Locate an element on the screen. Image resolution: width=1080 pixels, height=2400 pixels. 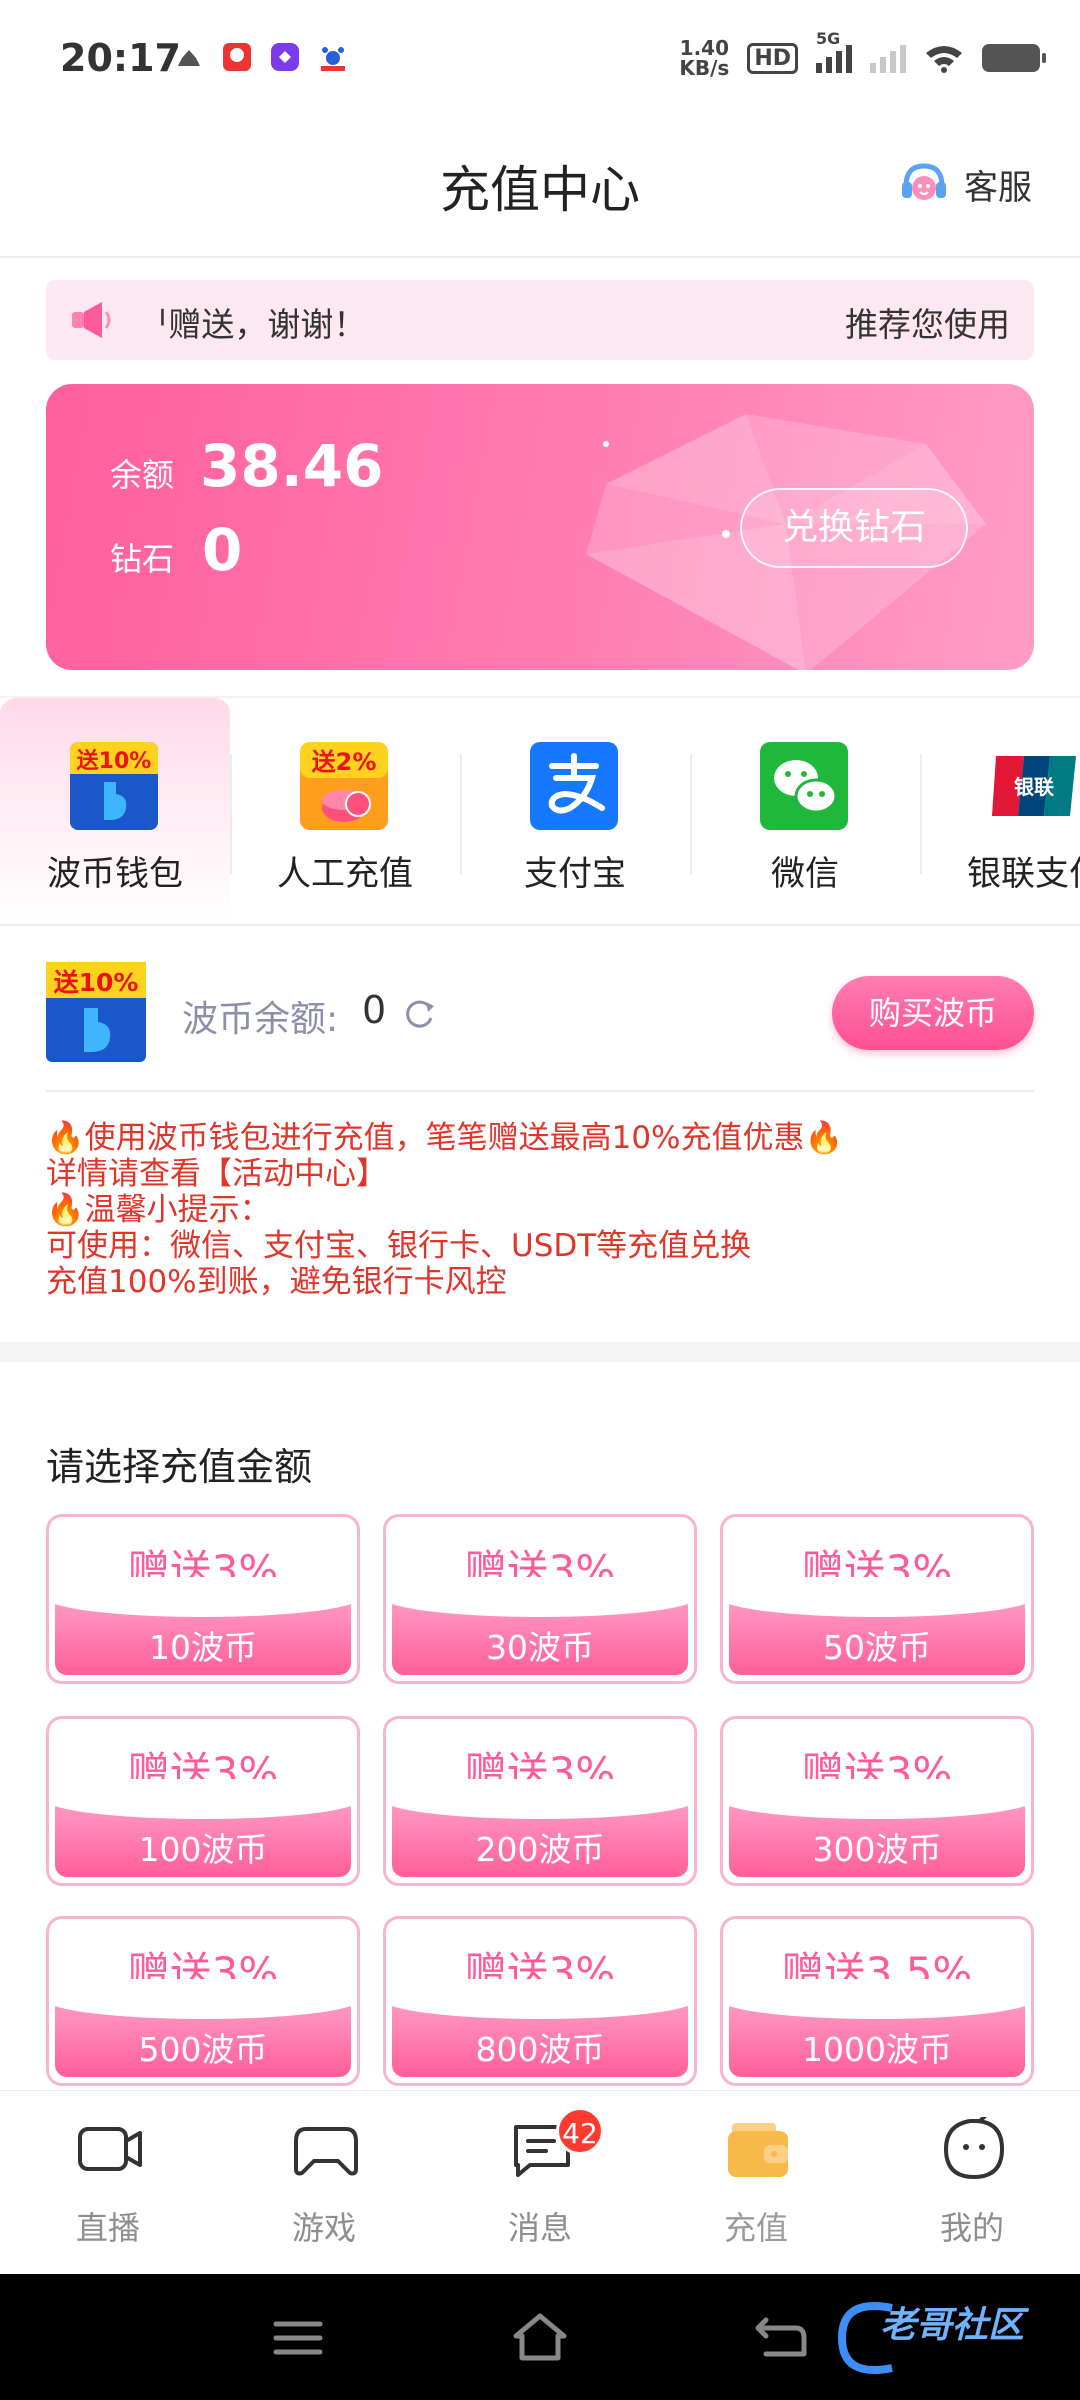
notification-icons is located at coordinates (261, 57).